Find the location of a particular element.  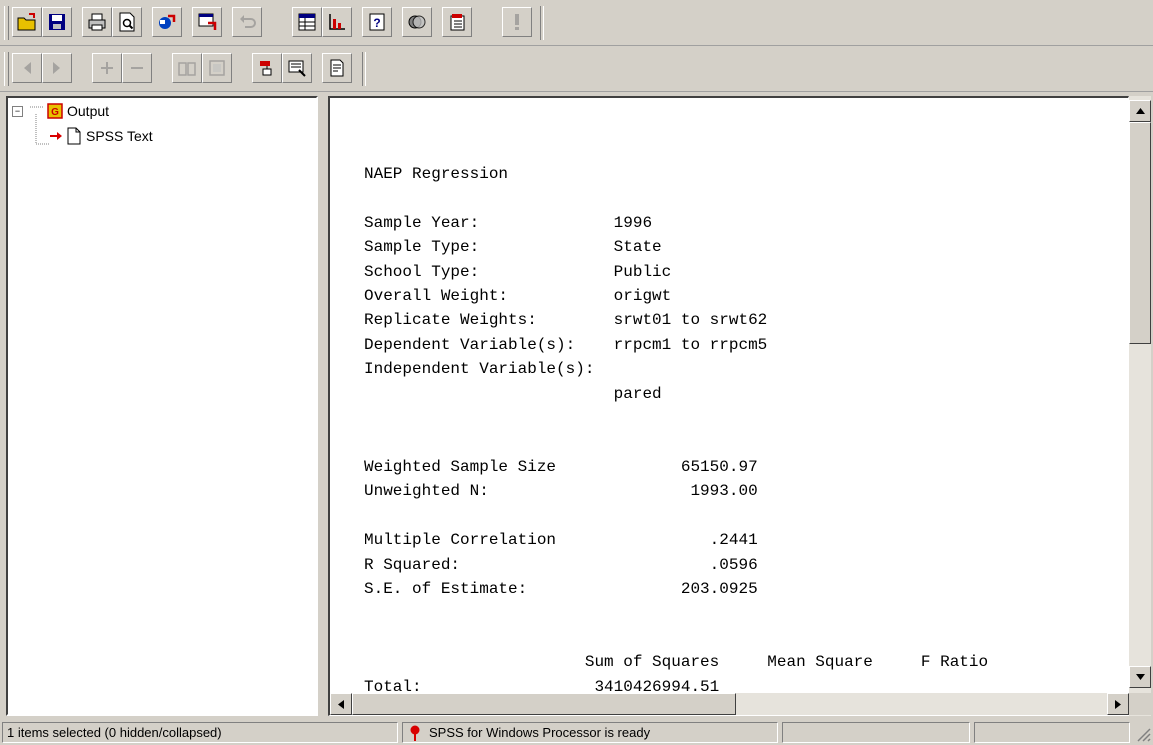

open-icon is located at coordinates (26, 22).